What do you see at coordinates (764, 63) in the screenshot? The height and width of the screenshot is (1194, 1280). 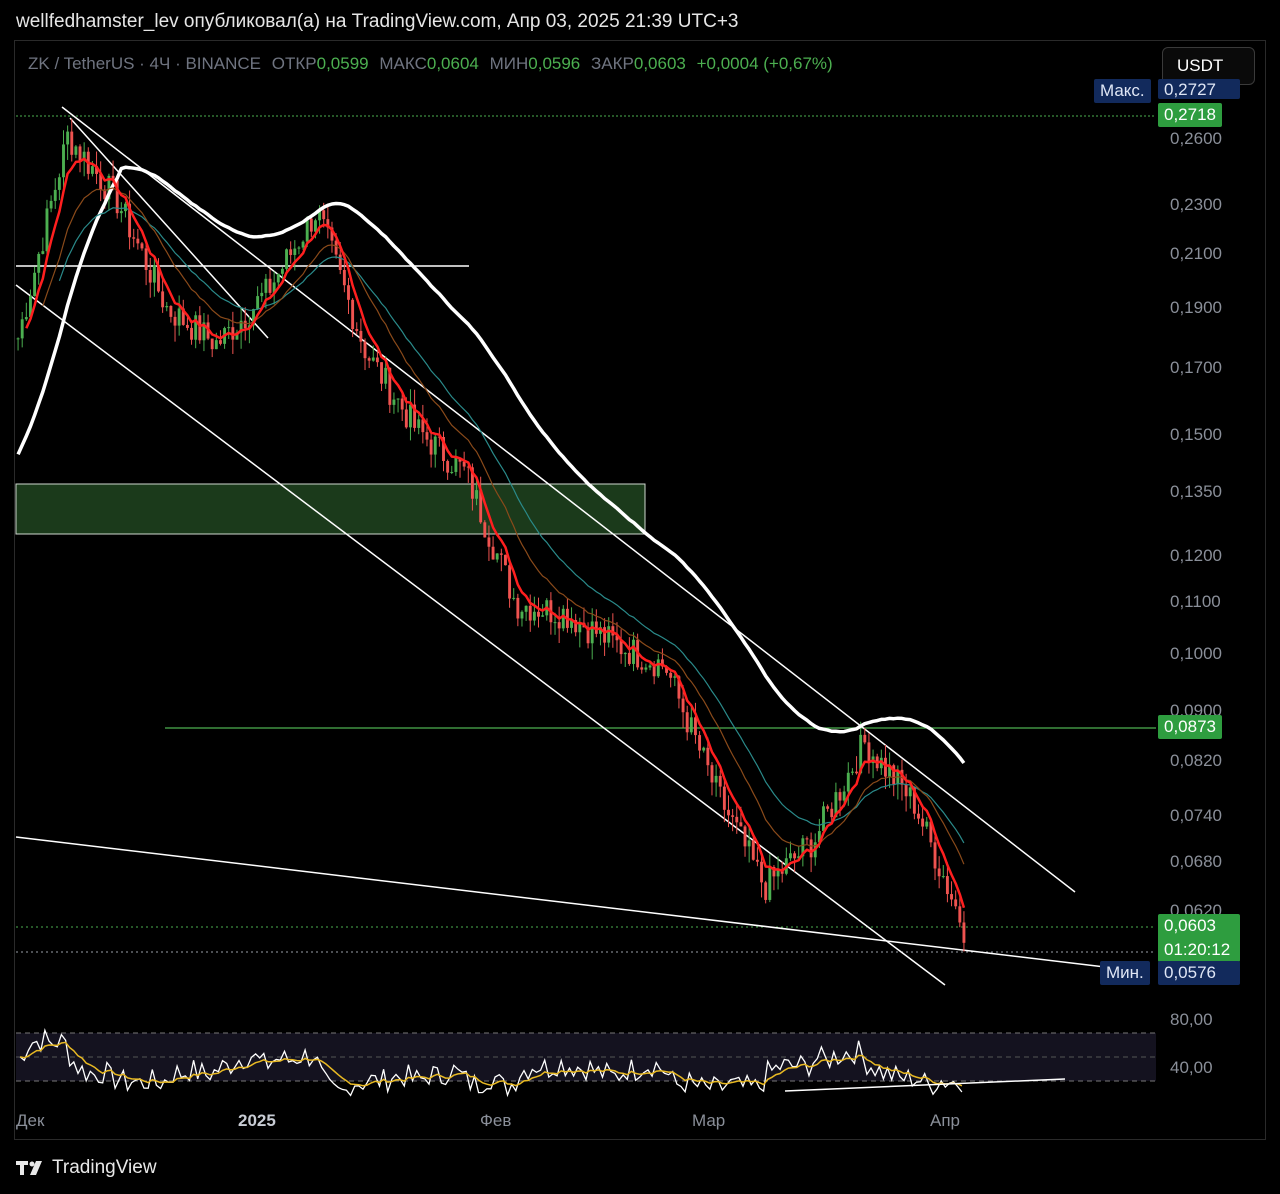 I see `change-value: +0,0004 (+0,67%)` at bounding box center [764, 63].